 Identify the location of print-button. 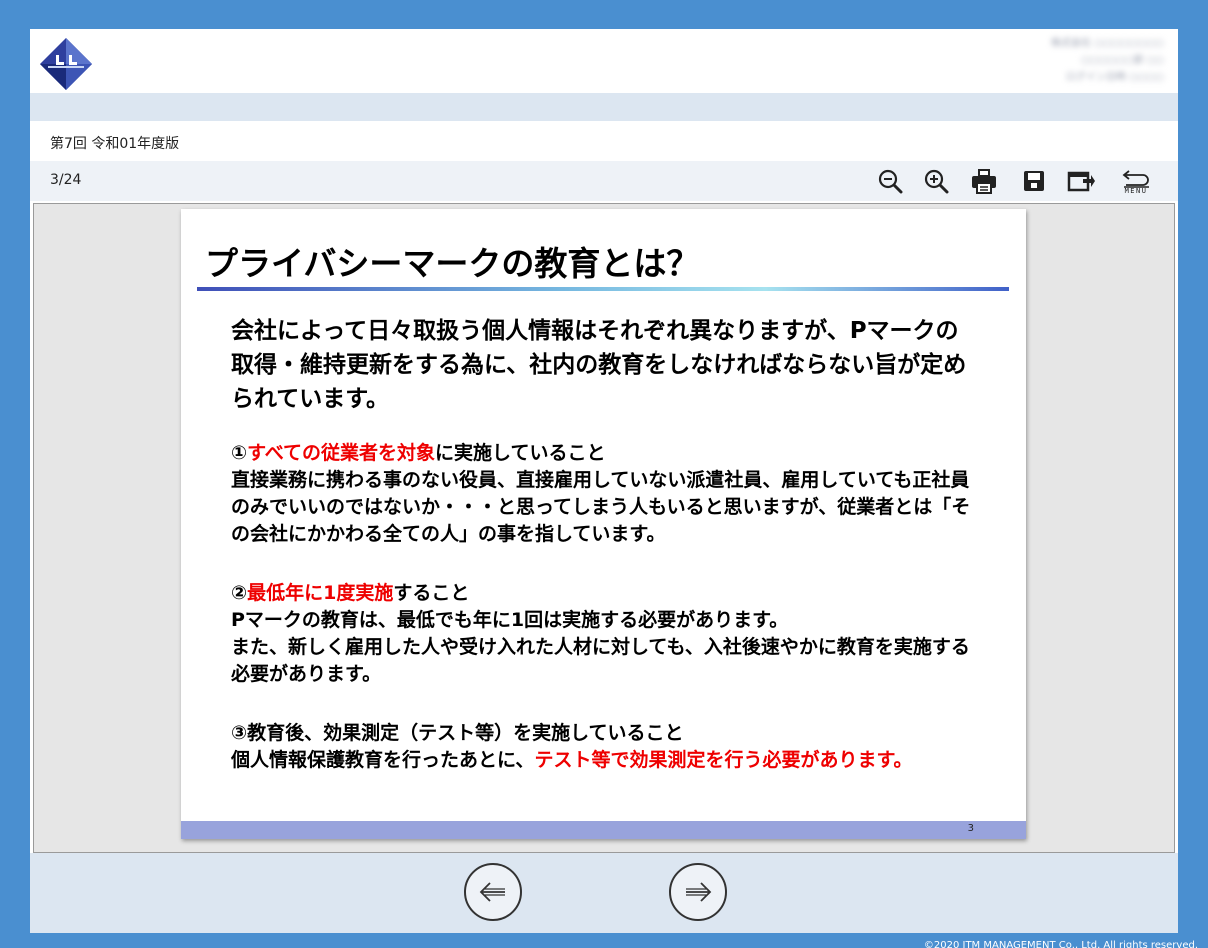
(984, 181).